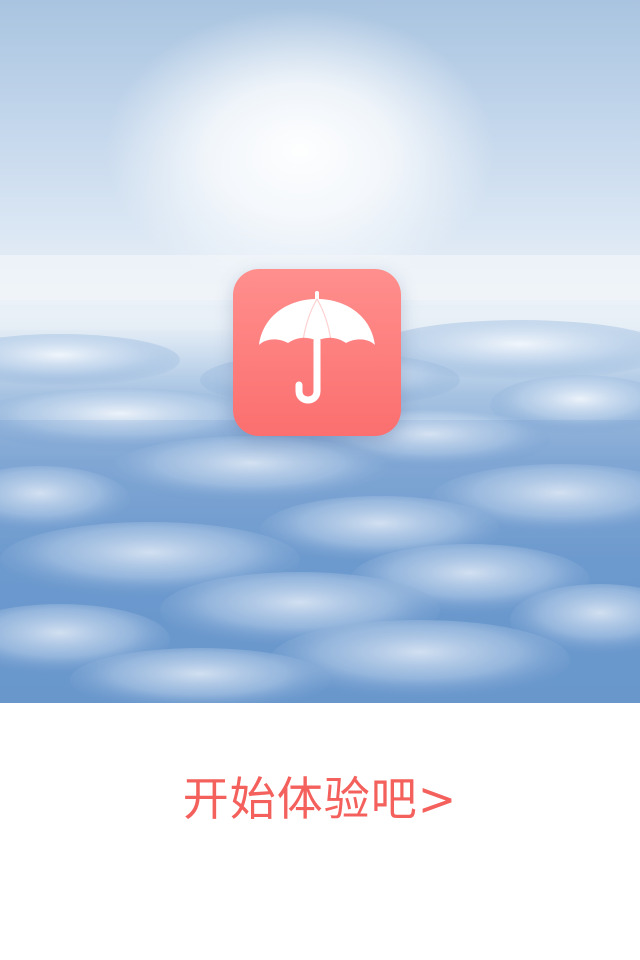 The height and width of the screenshot is (960, 640). Describe the element at coordinates (320, 799) in the screenshot. I see `start-experience-button: 开始体验吧>` at that location.